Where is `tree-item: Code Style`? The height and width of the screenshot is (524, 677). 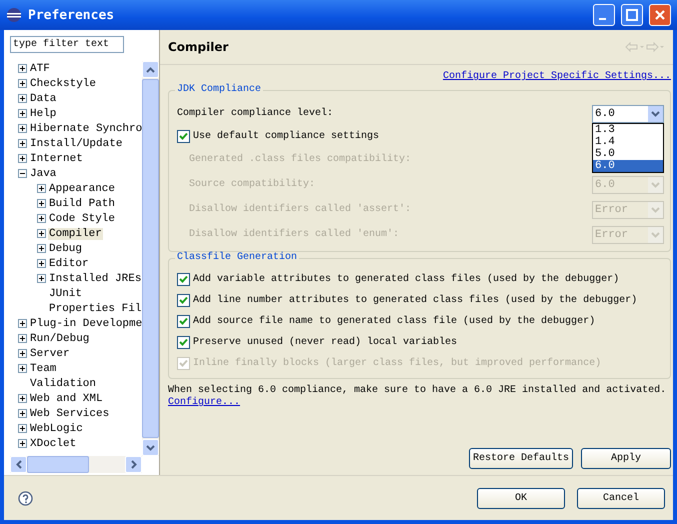 tree-item: Code Style is located at coordinates (82, 218).